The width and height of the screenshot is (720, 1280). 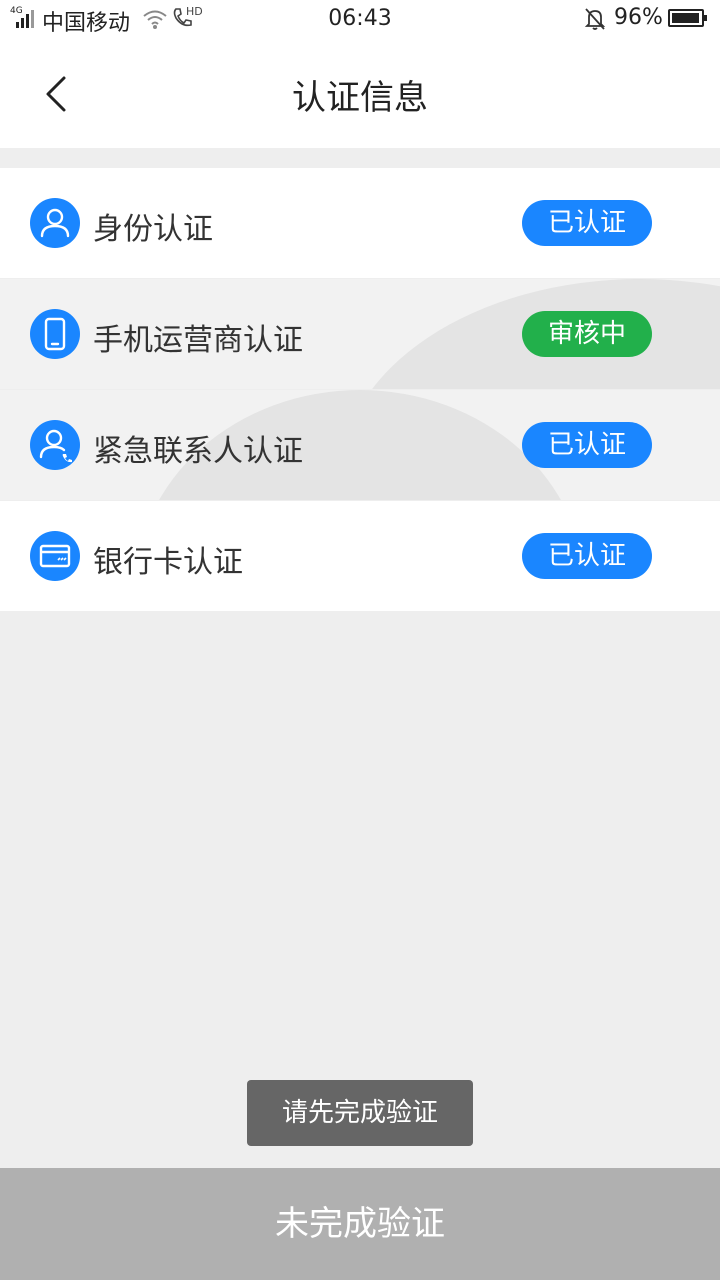 What do you see at coordinates (360, 223) in the screenshot?
I see `auth-item-identity: 身份认证 已认证` at bounding box center [360, 223].